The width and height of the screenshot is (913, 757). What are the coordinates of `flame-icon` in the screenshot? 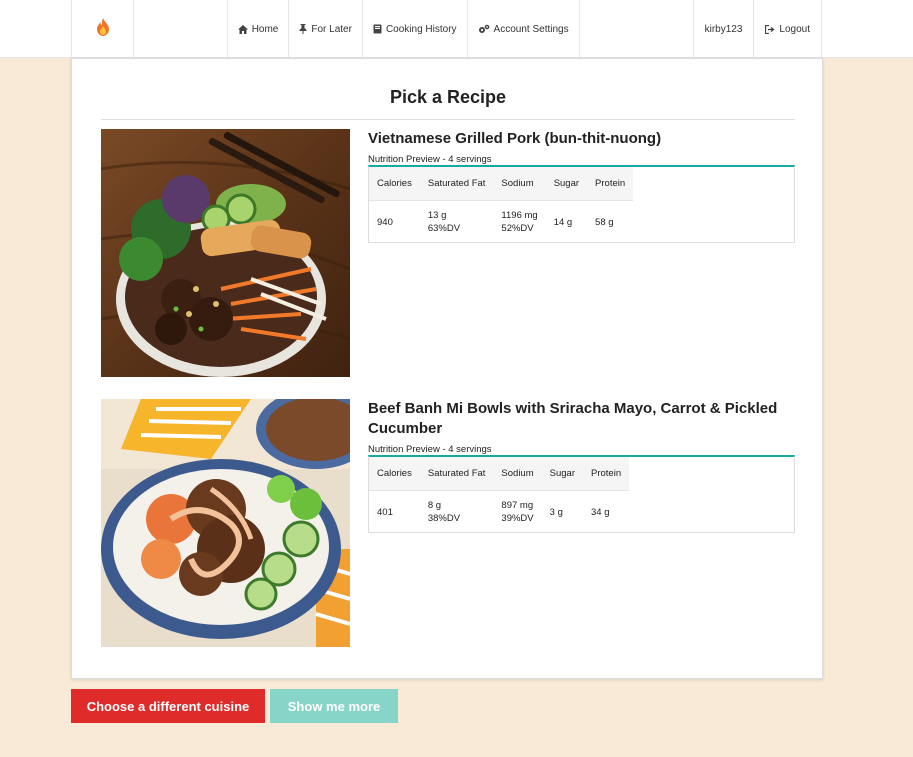 It's located at (103, 29).